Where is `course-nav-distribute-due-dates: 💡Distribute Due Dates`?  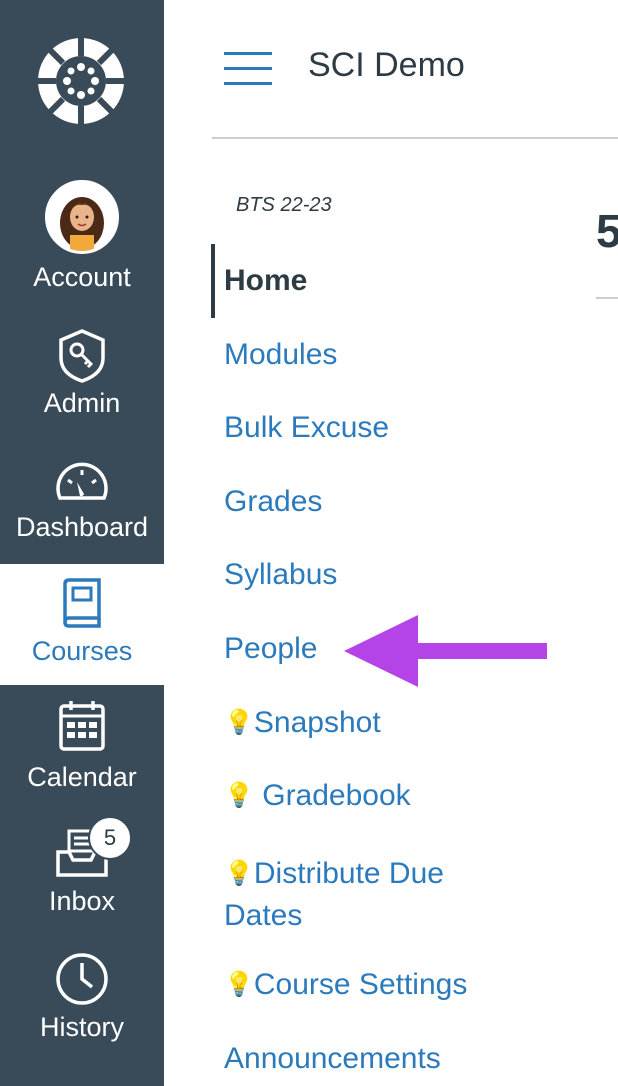 course-nav-distribute-due-dates: 💡Distribute Due Dates is located at coordinates (334, 895).